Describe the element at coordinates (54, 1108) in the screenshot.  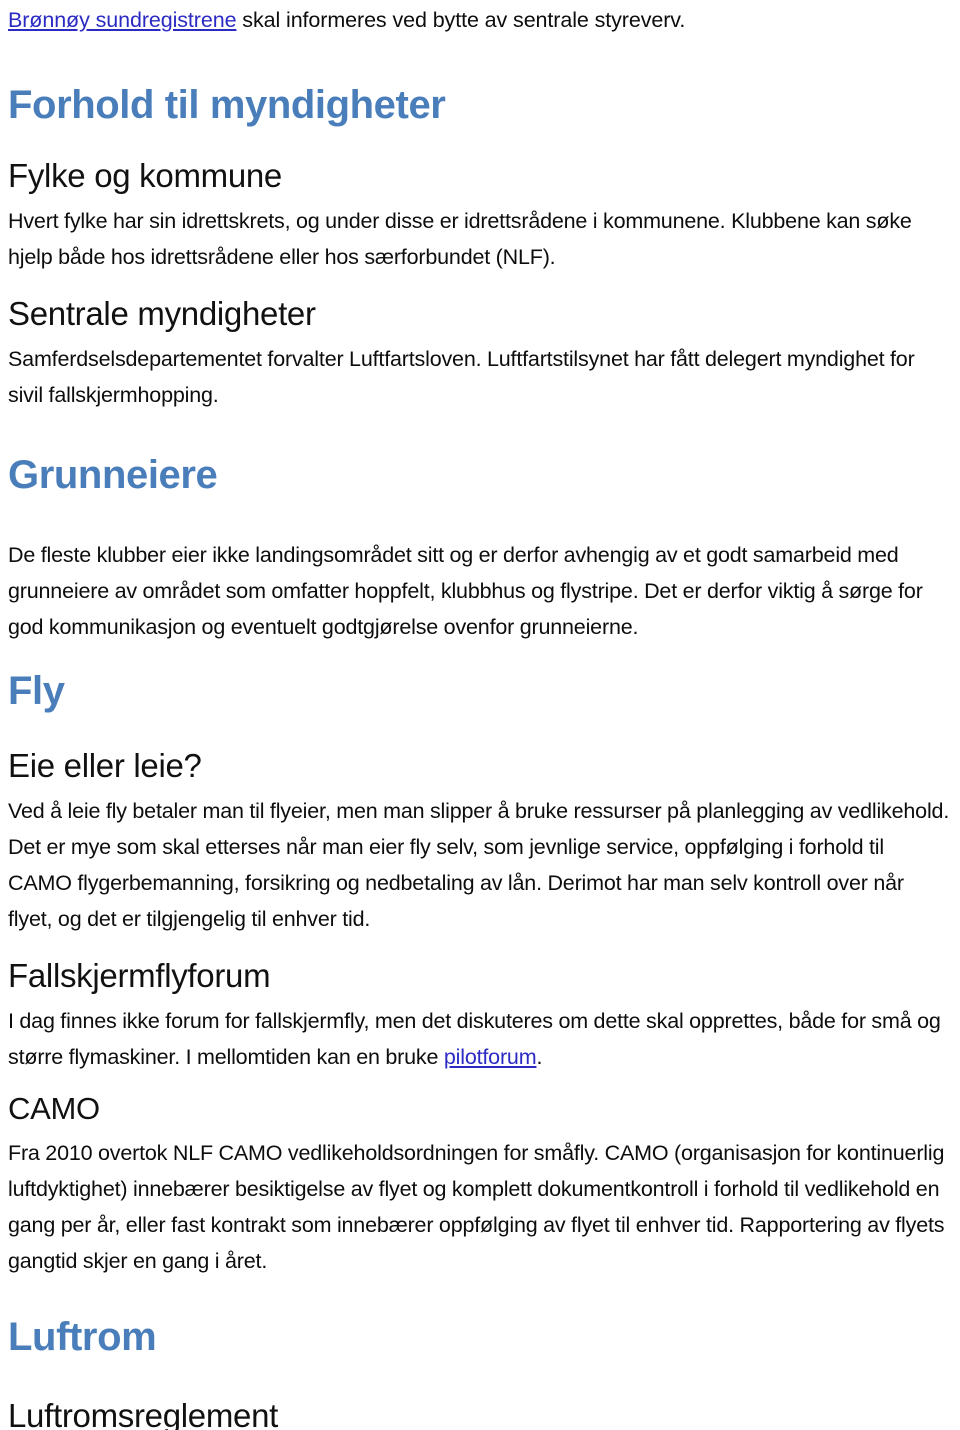
I see `heading-camo: CAMO` at that location.